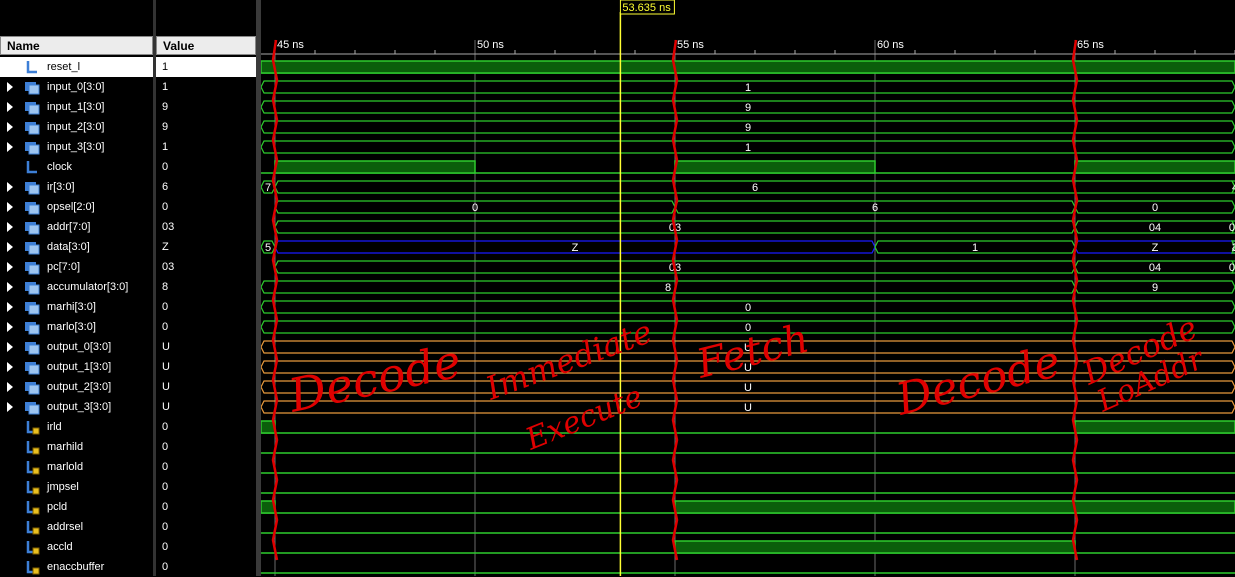 The width and height of the screenshot is (1235, 577). I want to click on signal-value: Z, so click(165, 247).